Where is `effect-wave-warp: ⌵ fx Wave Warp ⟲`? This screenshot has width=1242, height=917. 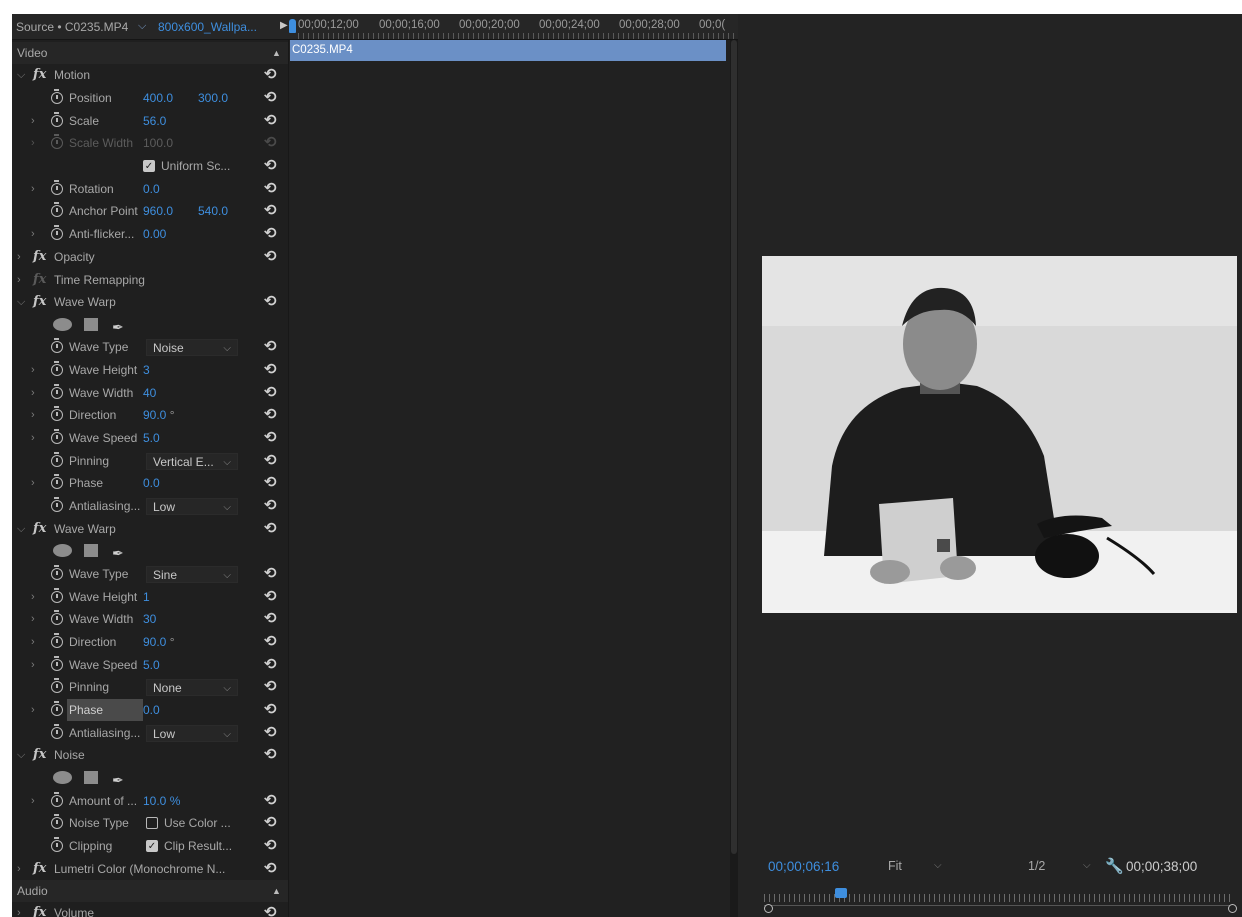 effect-wave-warp: ⌵ fx Wave Warp ⟲ is located at coordinates (150, 302).